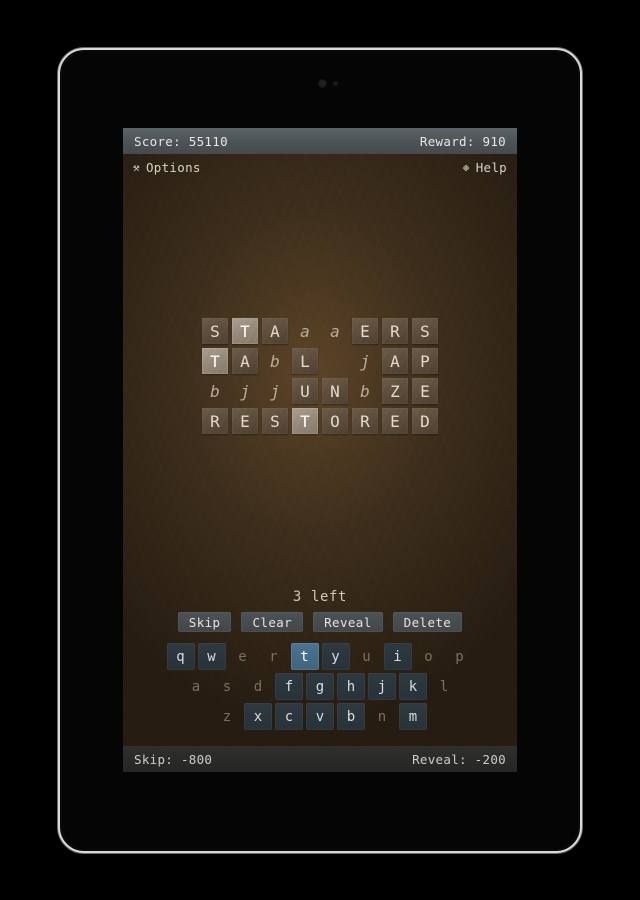 This screenshot has width=640, height=900. I want to click on help-menu-button: ❉ Help, so click(485, 167).